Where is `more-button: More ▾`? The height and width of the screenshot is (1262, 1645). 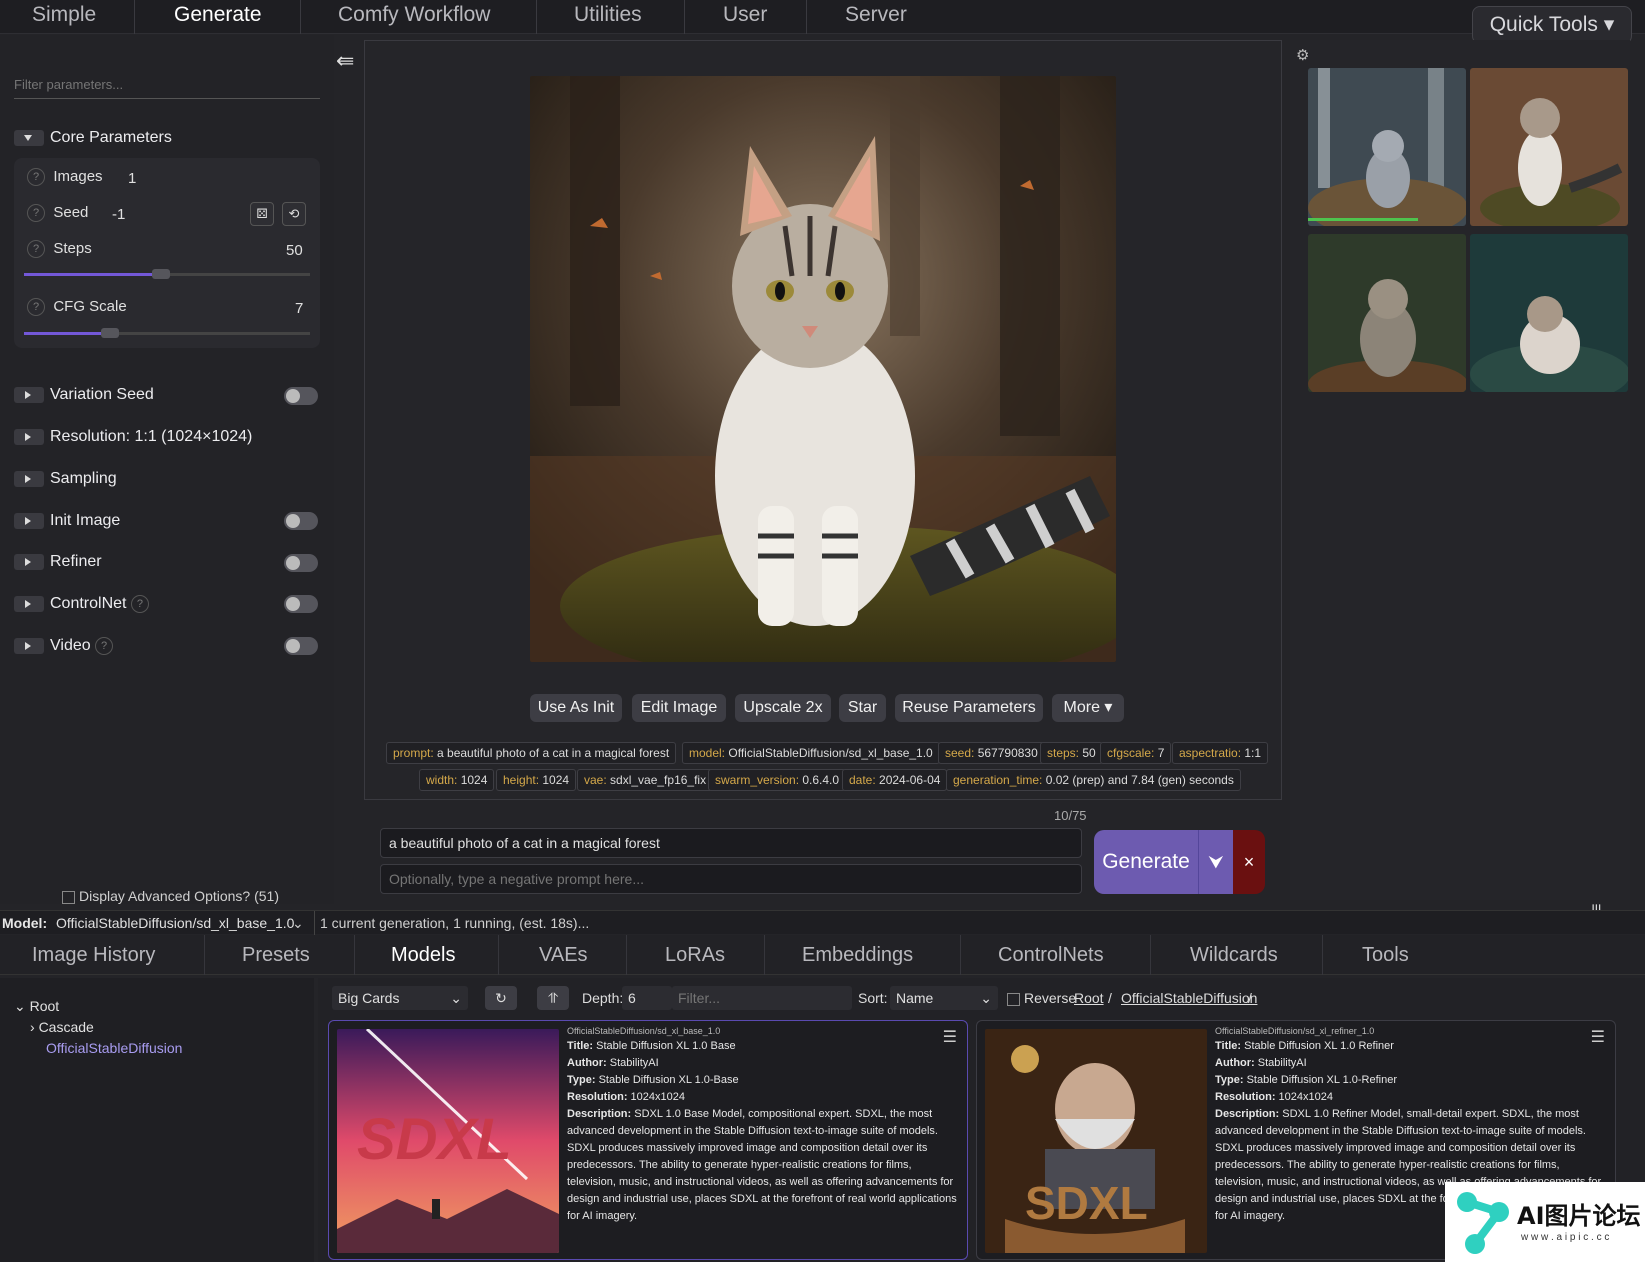
more-button: More ▾ is located at coordinates (1088, 708).